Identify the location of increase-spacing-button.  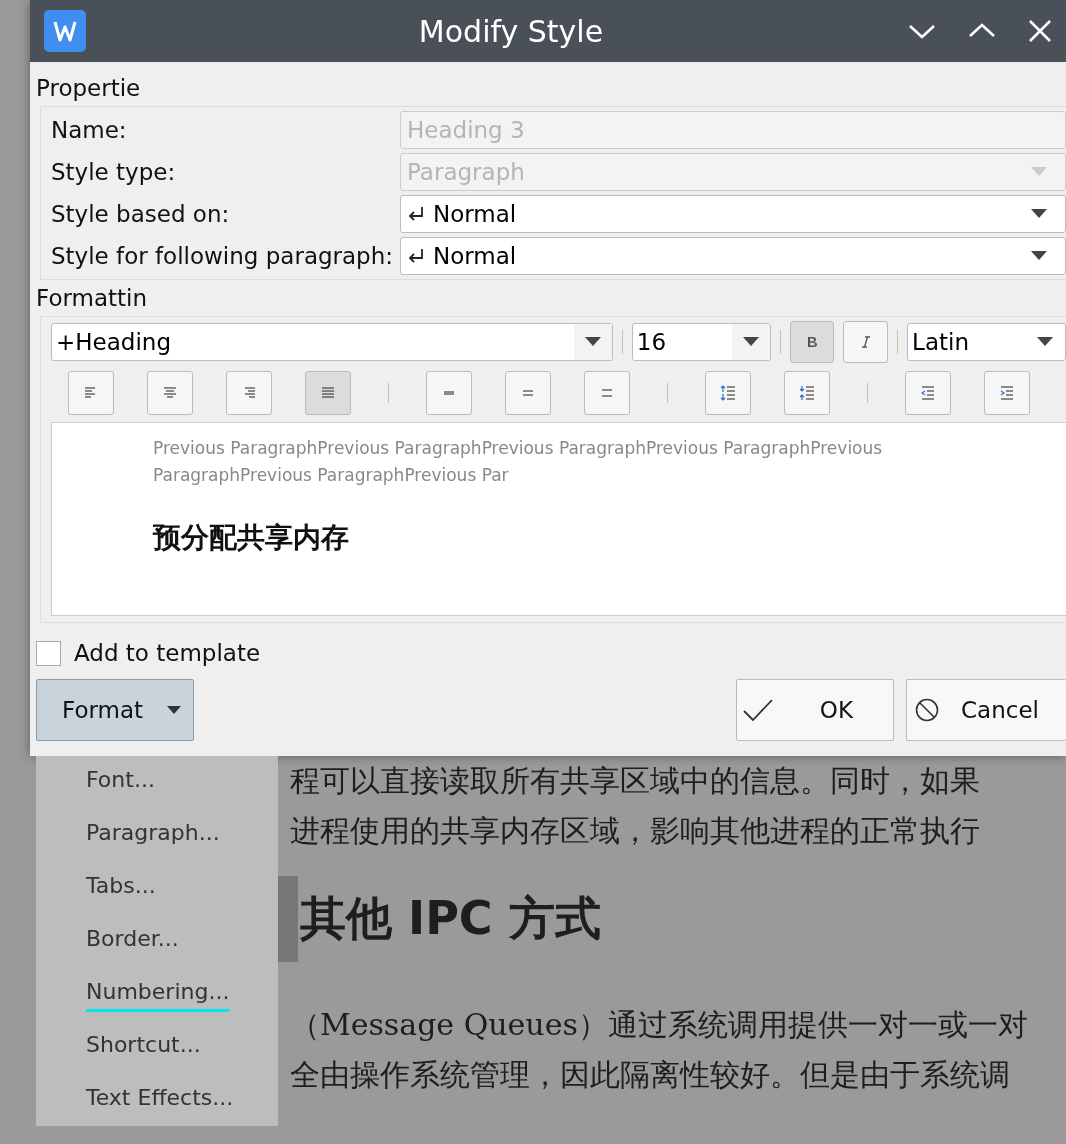
(728, 393).